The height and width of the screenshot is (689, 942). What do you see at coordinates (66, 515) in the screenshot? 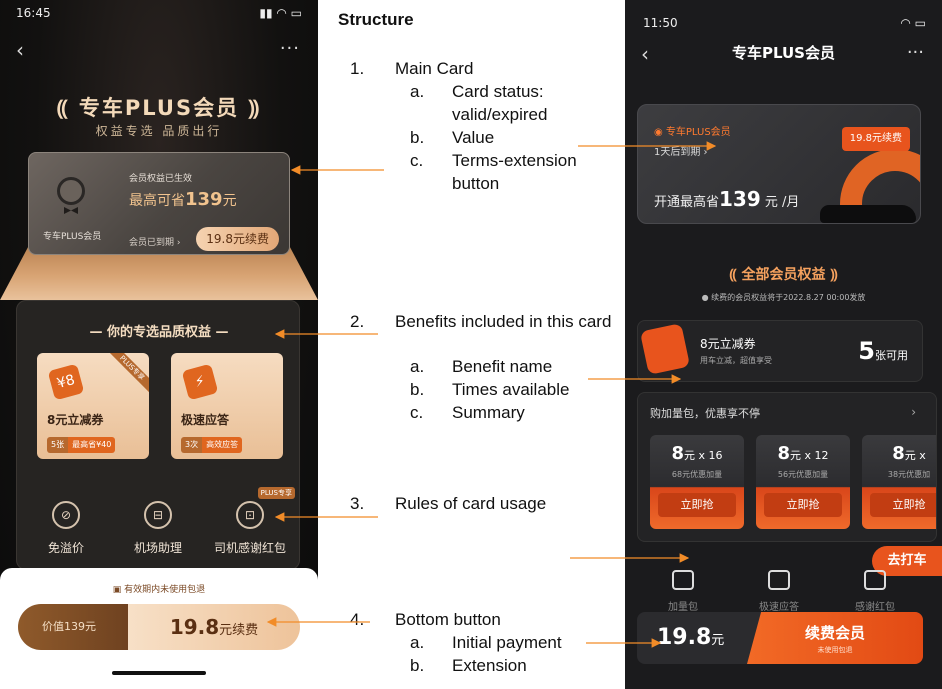
I see `no-surge-icon: ⊘` at bounding box center [66, 515].